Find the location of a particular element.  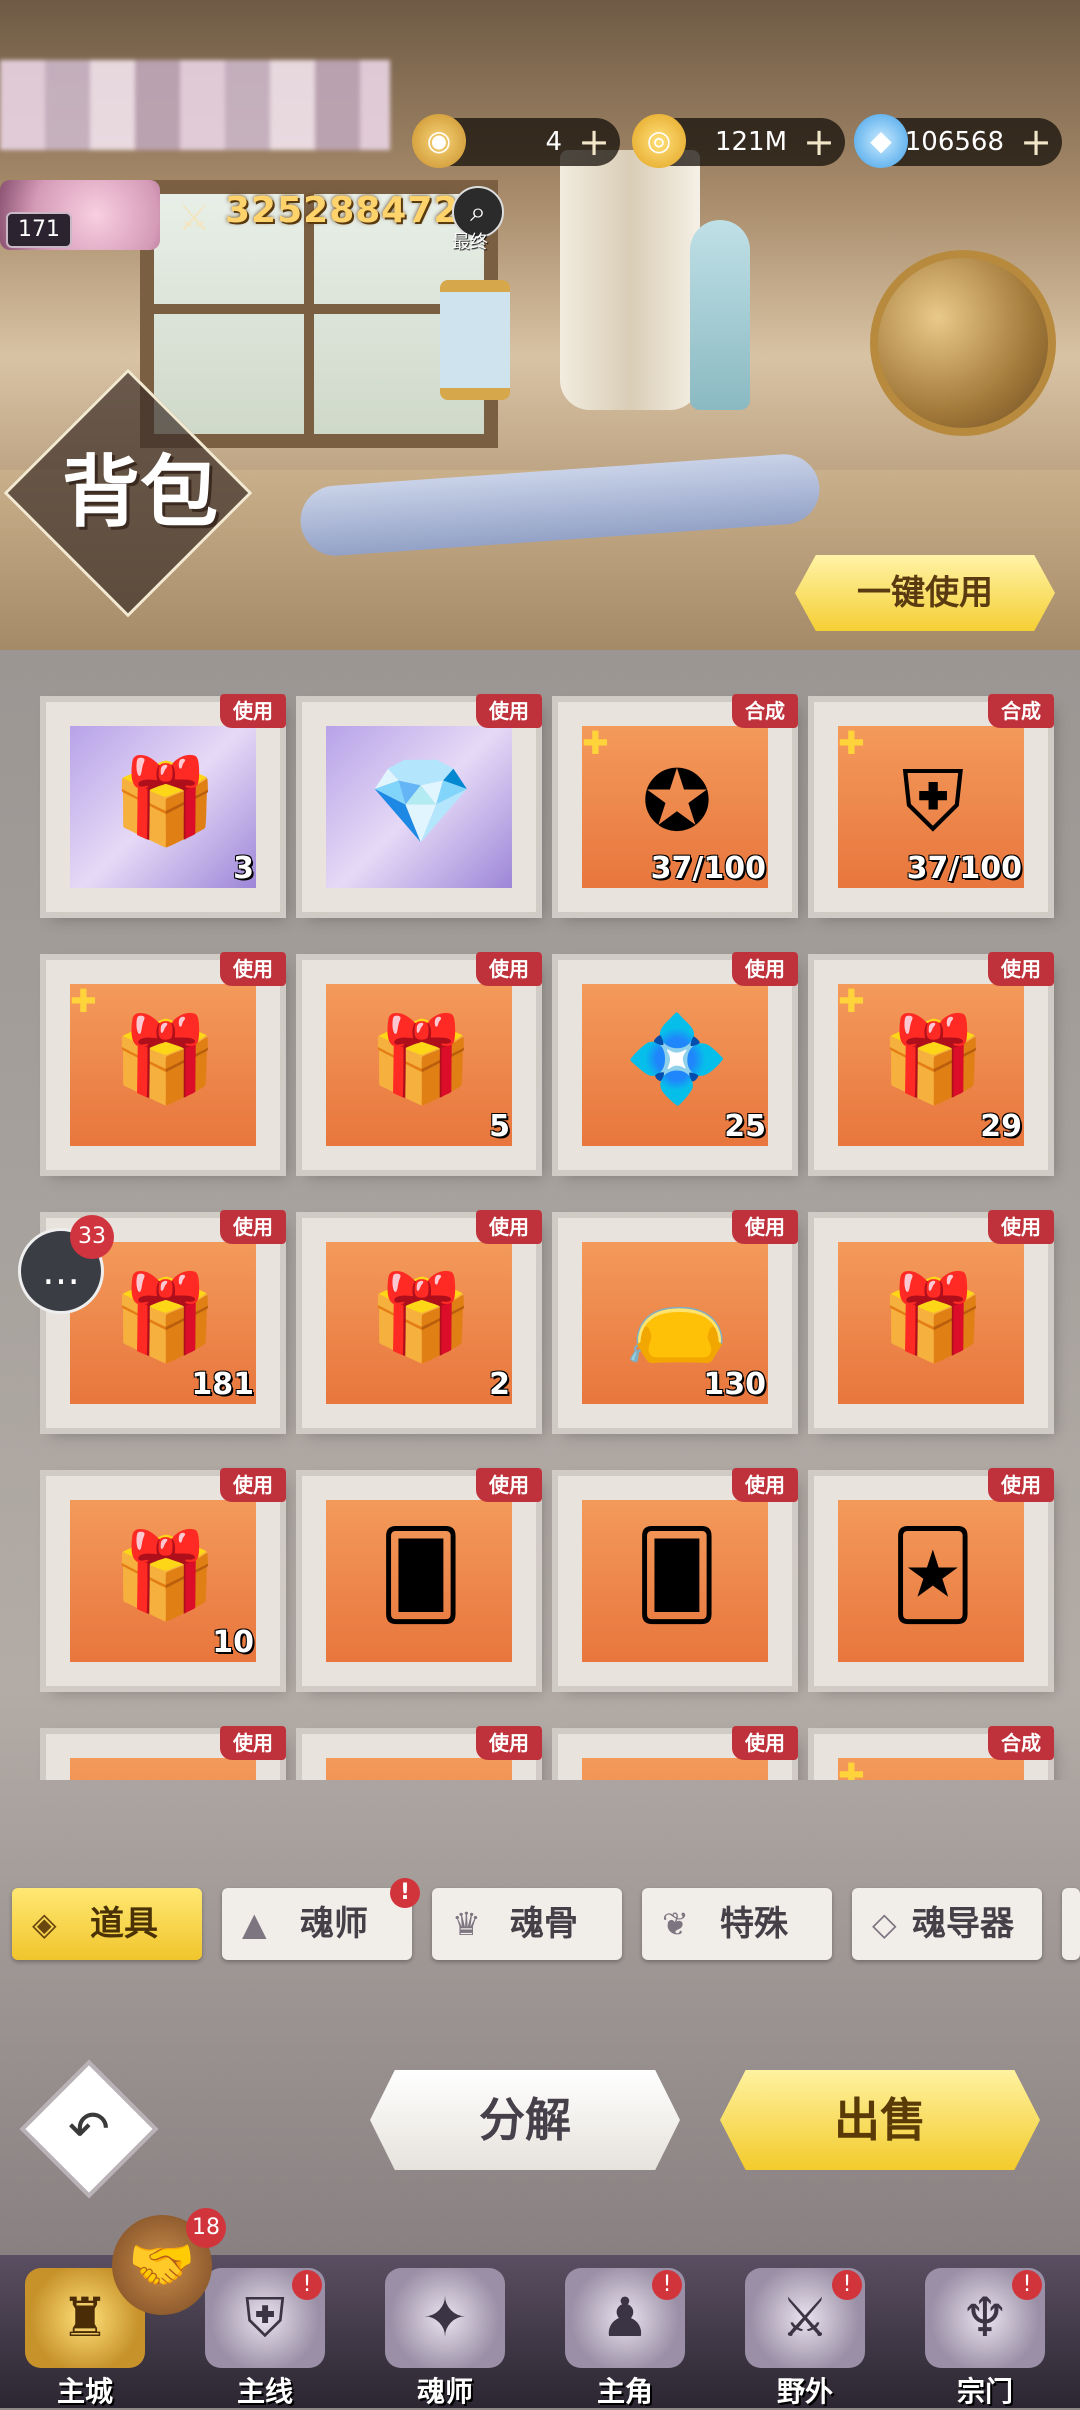

inventory-slot: 🎁 ✚ 使用 29 is located at coordinates (934, 1061).